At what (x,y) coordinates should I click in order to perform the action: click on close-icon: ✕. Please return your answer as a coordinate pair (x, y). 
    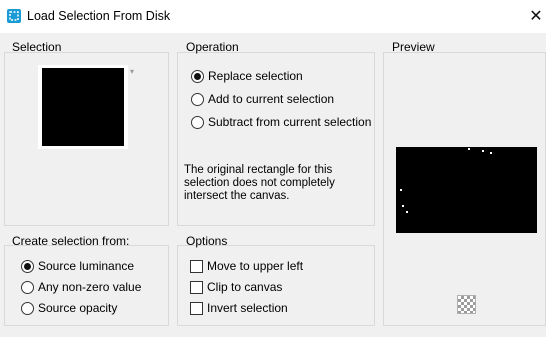
    Looking at the image, I should click on (536, 16).